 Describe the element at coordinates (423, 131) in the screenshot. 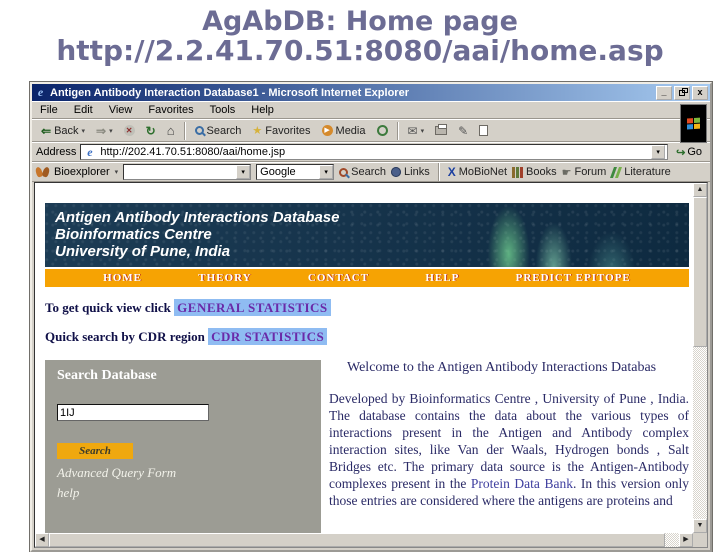

I see `mail-dropdown-icon: ▾` at that location.